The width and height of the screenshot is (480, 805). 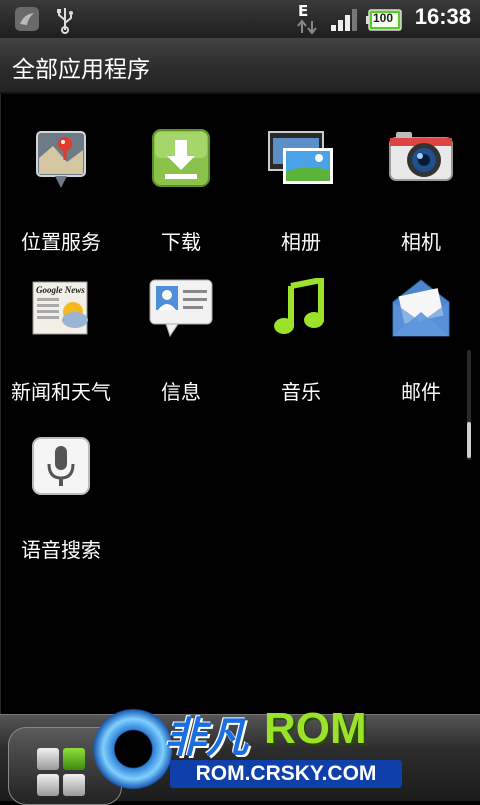 I want to click on status-bar: E 100 16:38, so click(x=240, y=19).